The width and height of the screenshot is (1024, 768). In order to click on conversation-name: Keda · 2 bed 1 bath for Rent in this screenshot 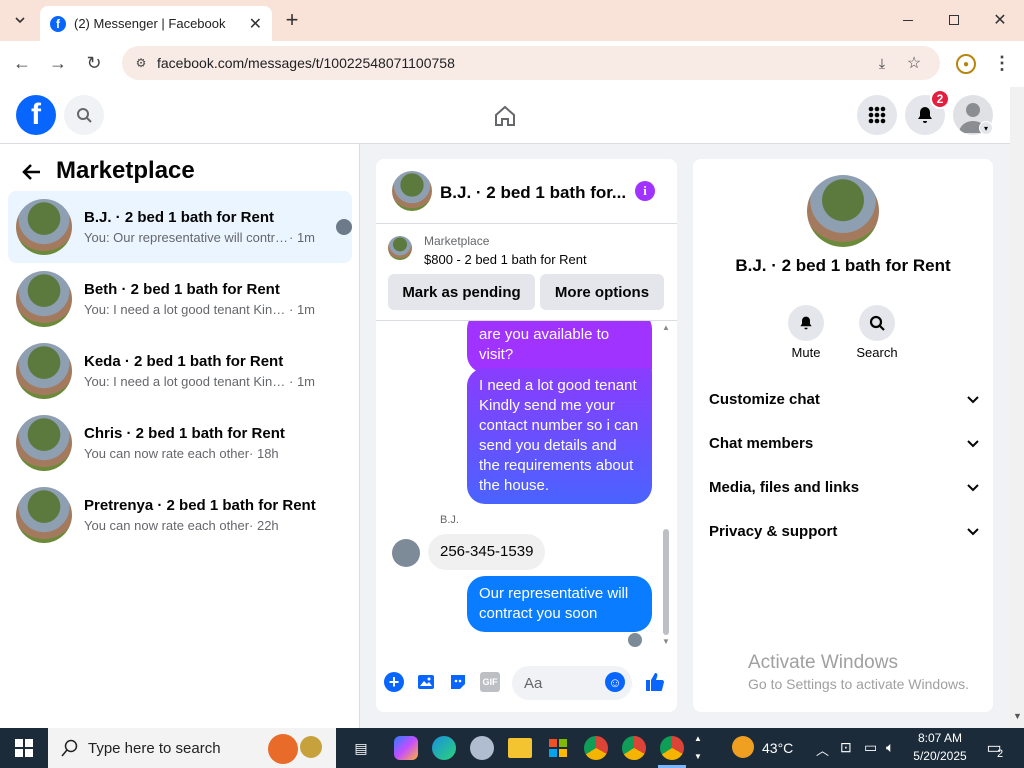, I will do `click(184, 361)`.